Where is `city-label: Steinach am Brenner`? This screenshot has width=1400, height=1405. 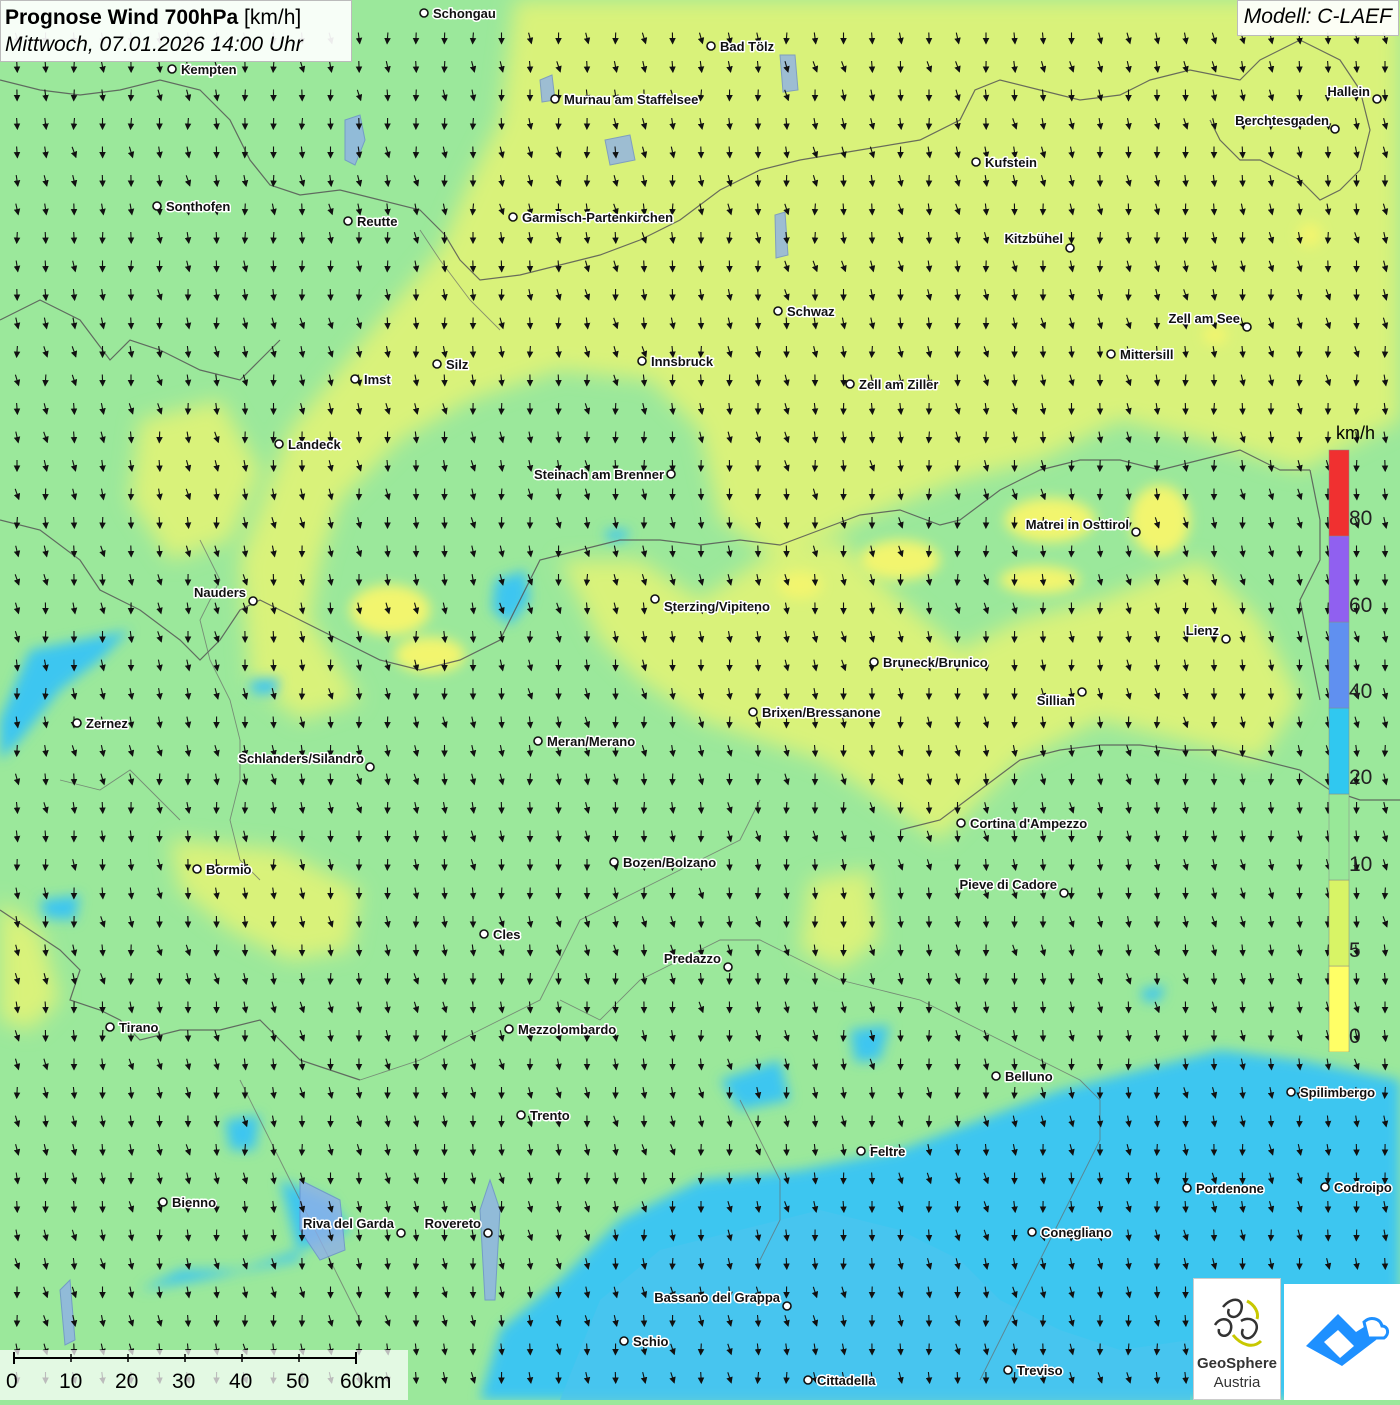 city-label: Steinach am Brenner is located at coordinates (599, 474).